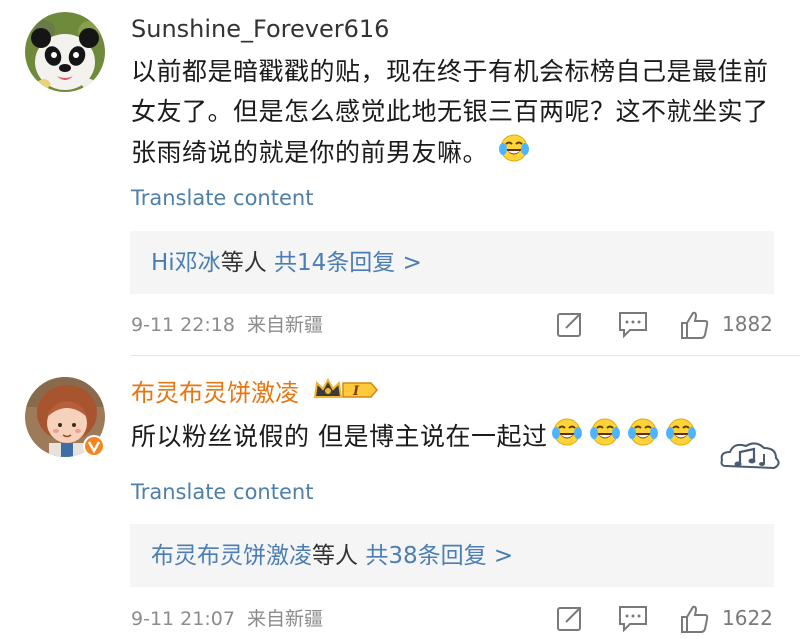 This screenshot has height=639, width=800. I want to click on reply-summary: Hi邓冰等人 共14条回复 >, so click(452, 262).